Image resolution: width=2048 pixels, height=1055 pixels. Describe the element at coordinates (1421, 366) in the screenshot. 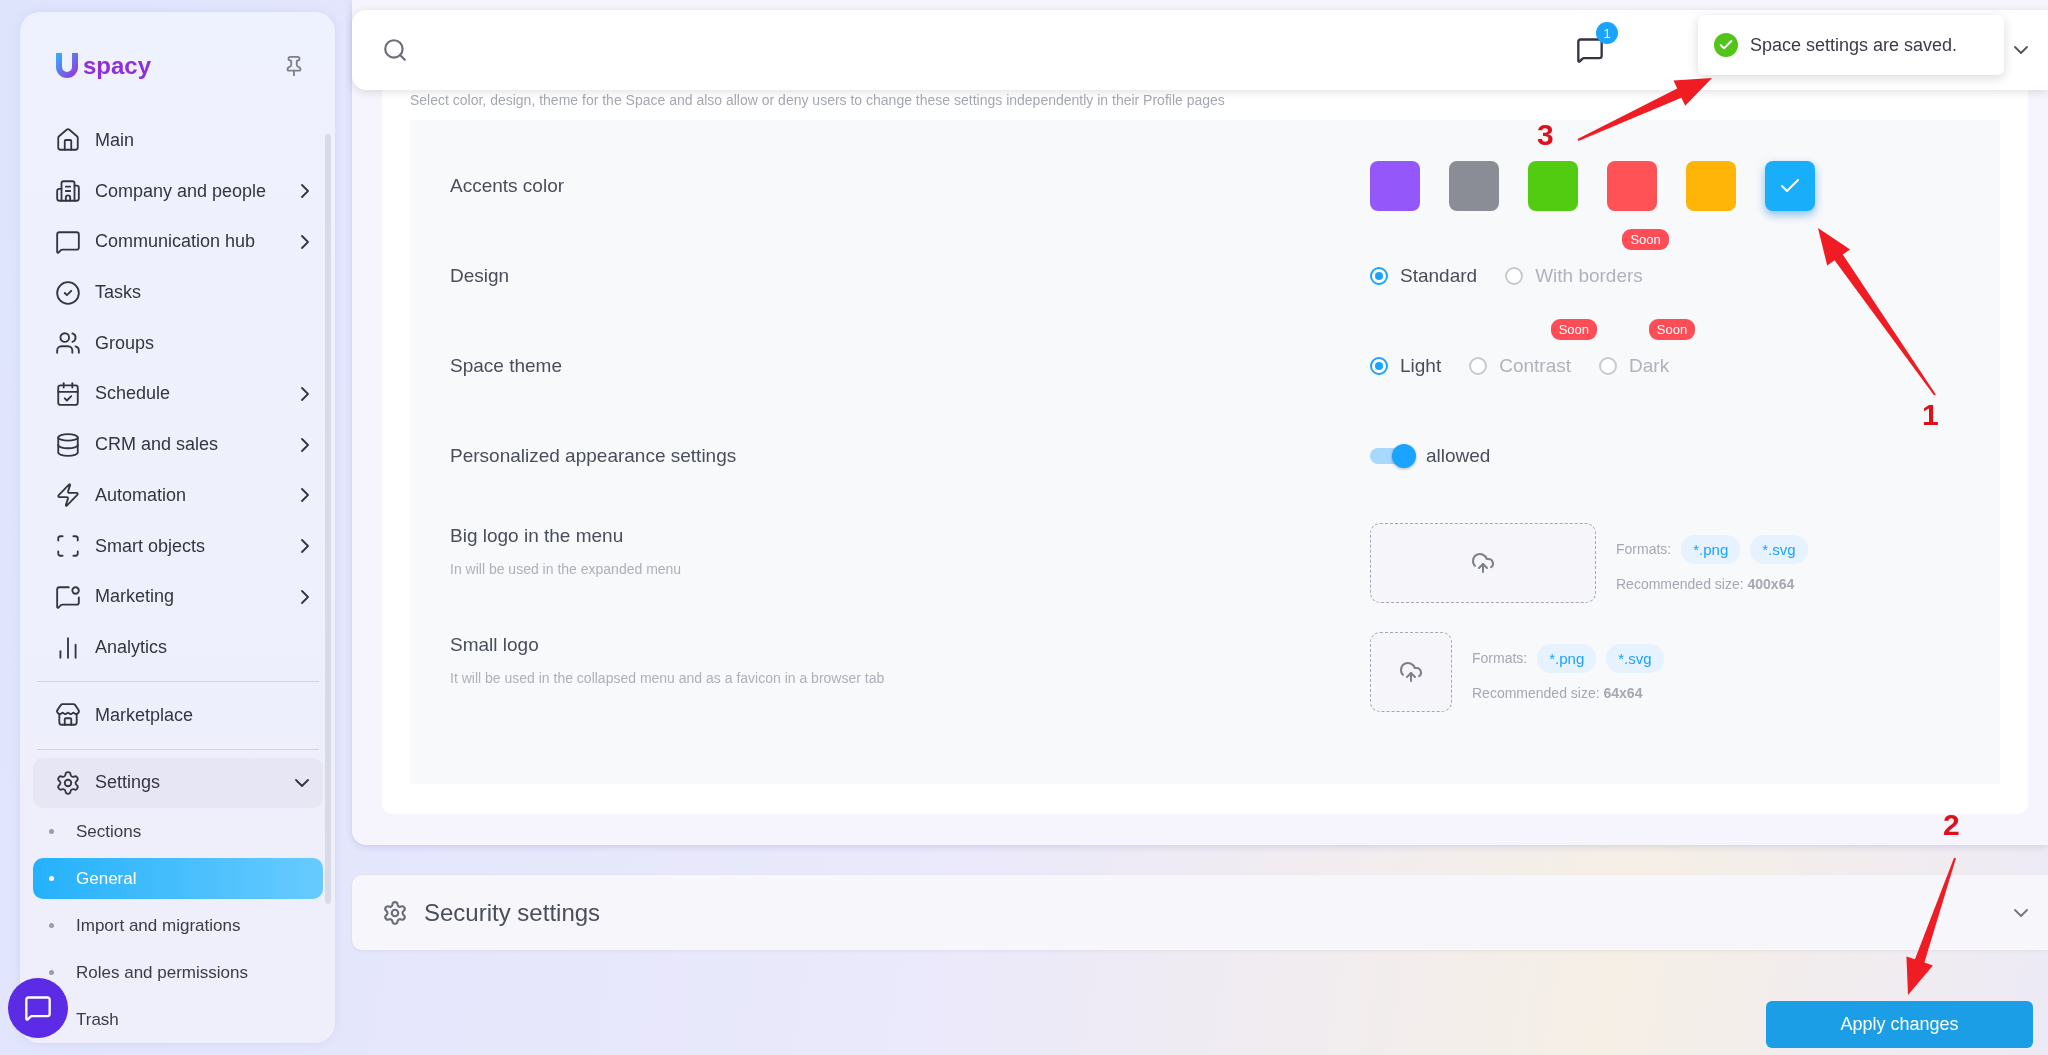

I see `radio-label: Light` at that location.